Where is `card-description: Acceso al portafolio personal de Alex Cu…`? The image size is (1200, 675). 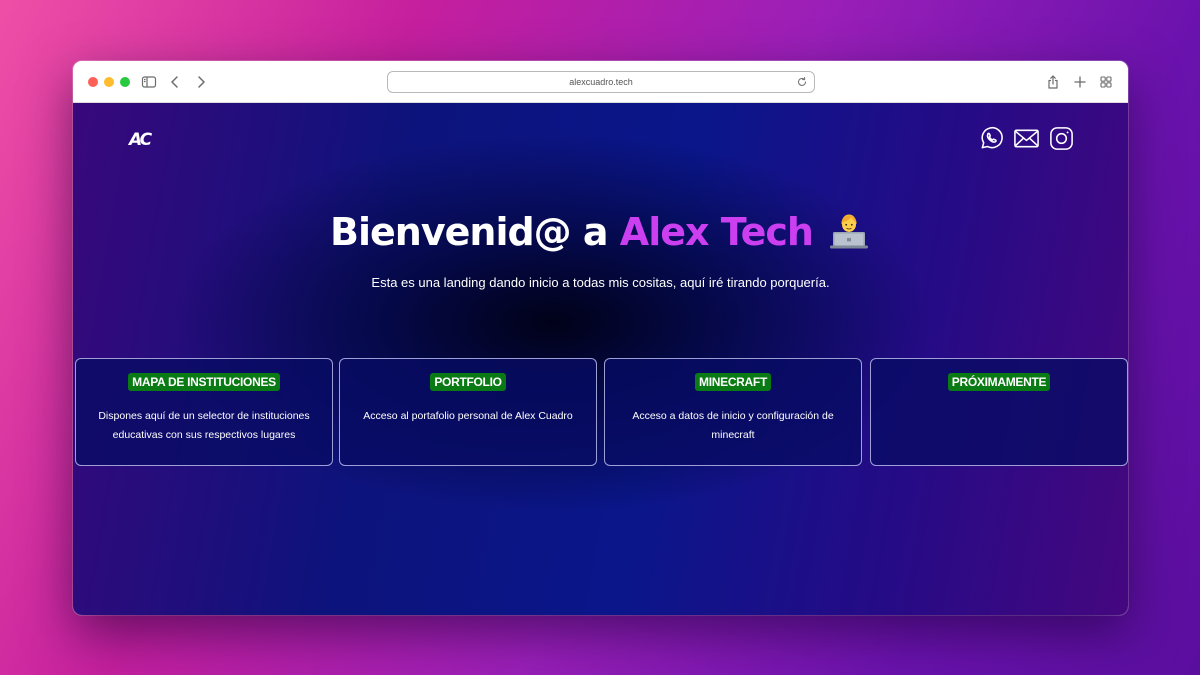
card-description: Acceso al portafolio personal de Alex Cu… is located at coordinates (468, 416).